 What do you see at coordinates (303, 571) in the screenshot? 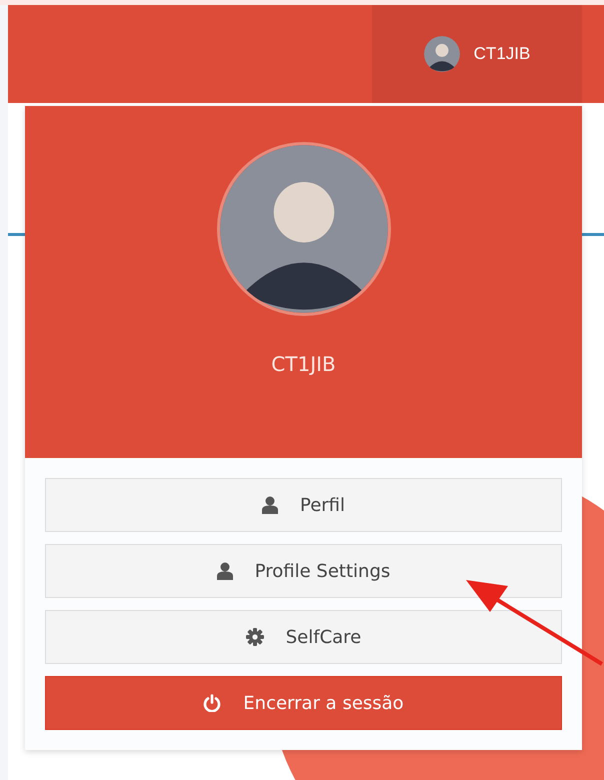
I see `menu-button: Profile Settings` at bounding box center [303, 571].